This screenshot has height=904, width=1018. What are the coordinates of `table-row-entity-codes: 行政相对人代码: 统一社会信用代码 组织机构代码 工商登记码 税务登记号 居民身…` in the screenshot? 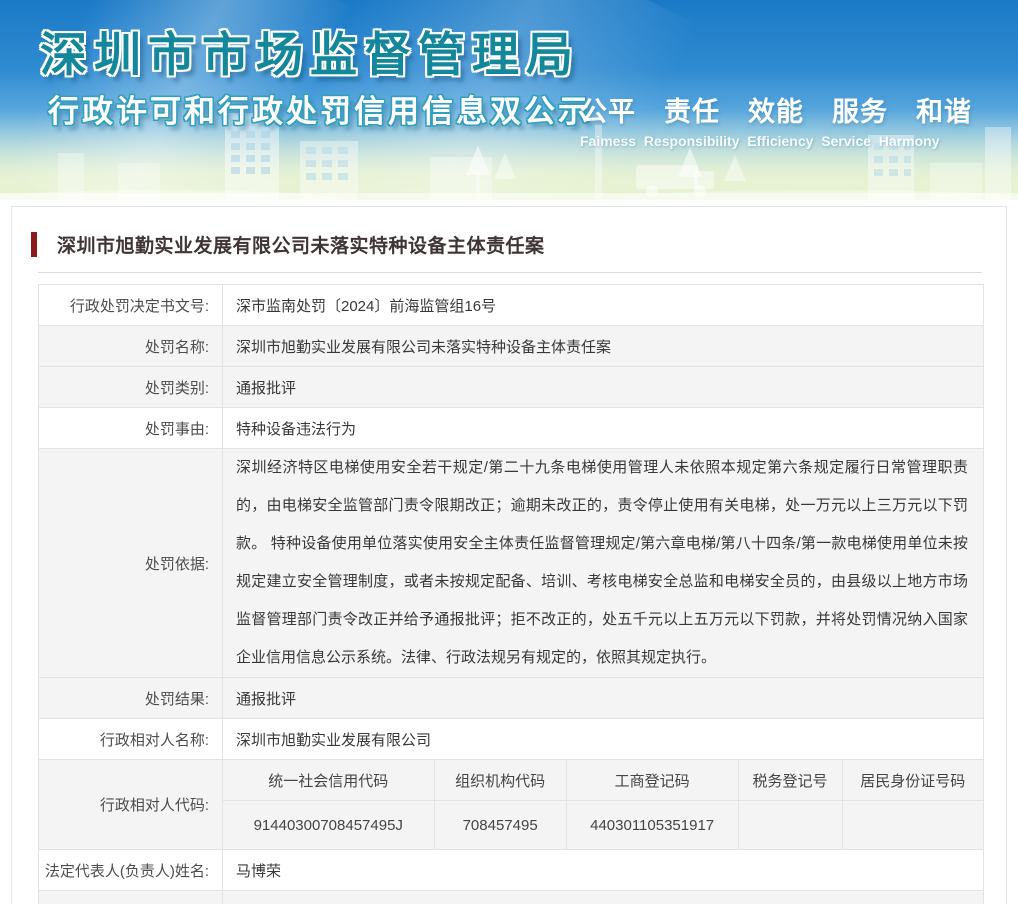 It's located at (511, 805).